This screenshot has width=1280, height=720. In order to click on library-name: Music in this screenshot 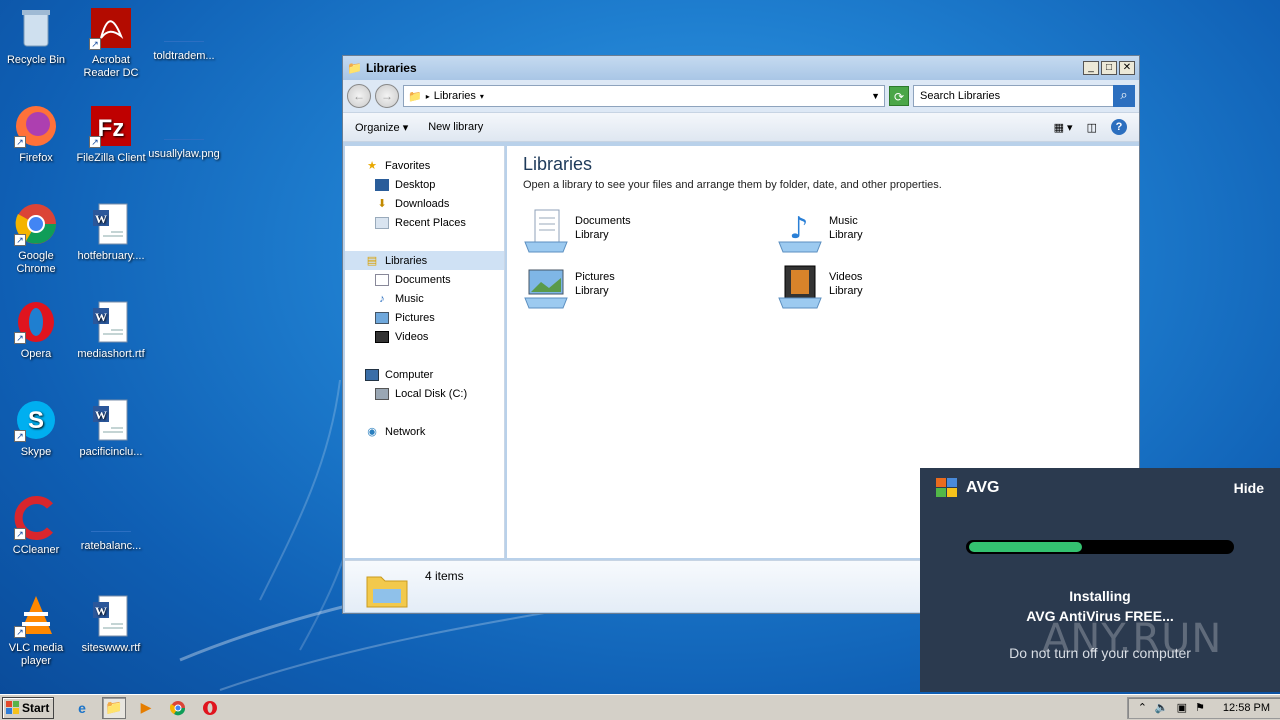, I will do `click(843, 221)`.